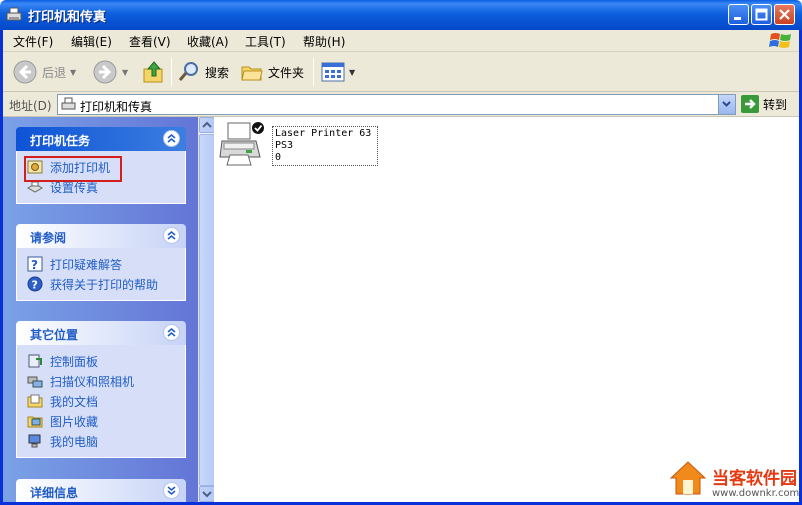 This screenshot has height=505, width=802. What do you see at coordinates (780, 40) in the screenshot?
I see `windows-logo-icon` at bounding box center [780, 40].